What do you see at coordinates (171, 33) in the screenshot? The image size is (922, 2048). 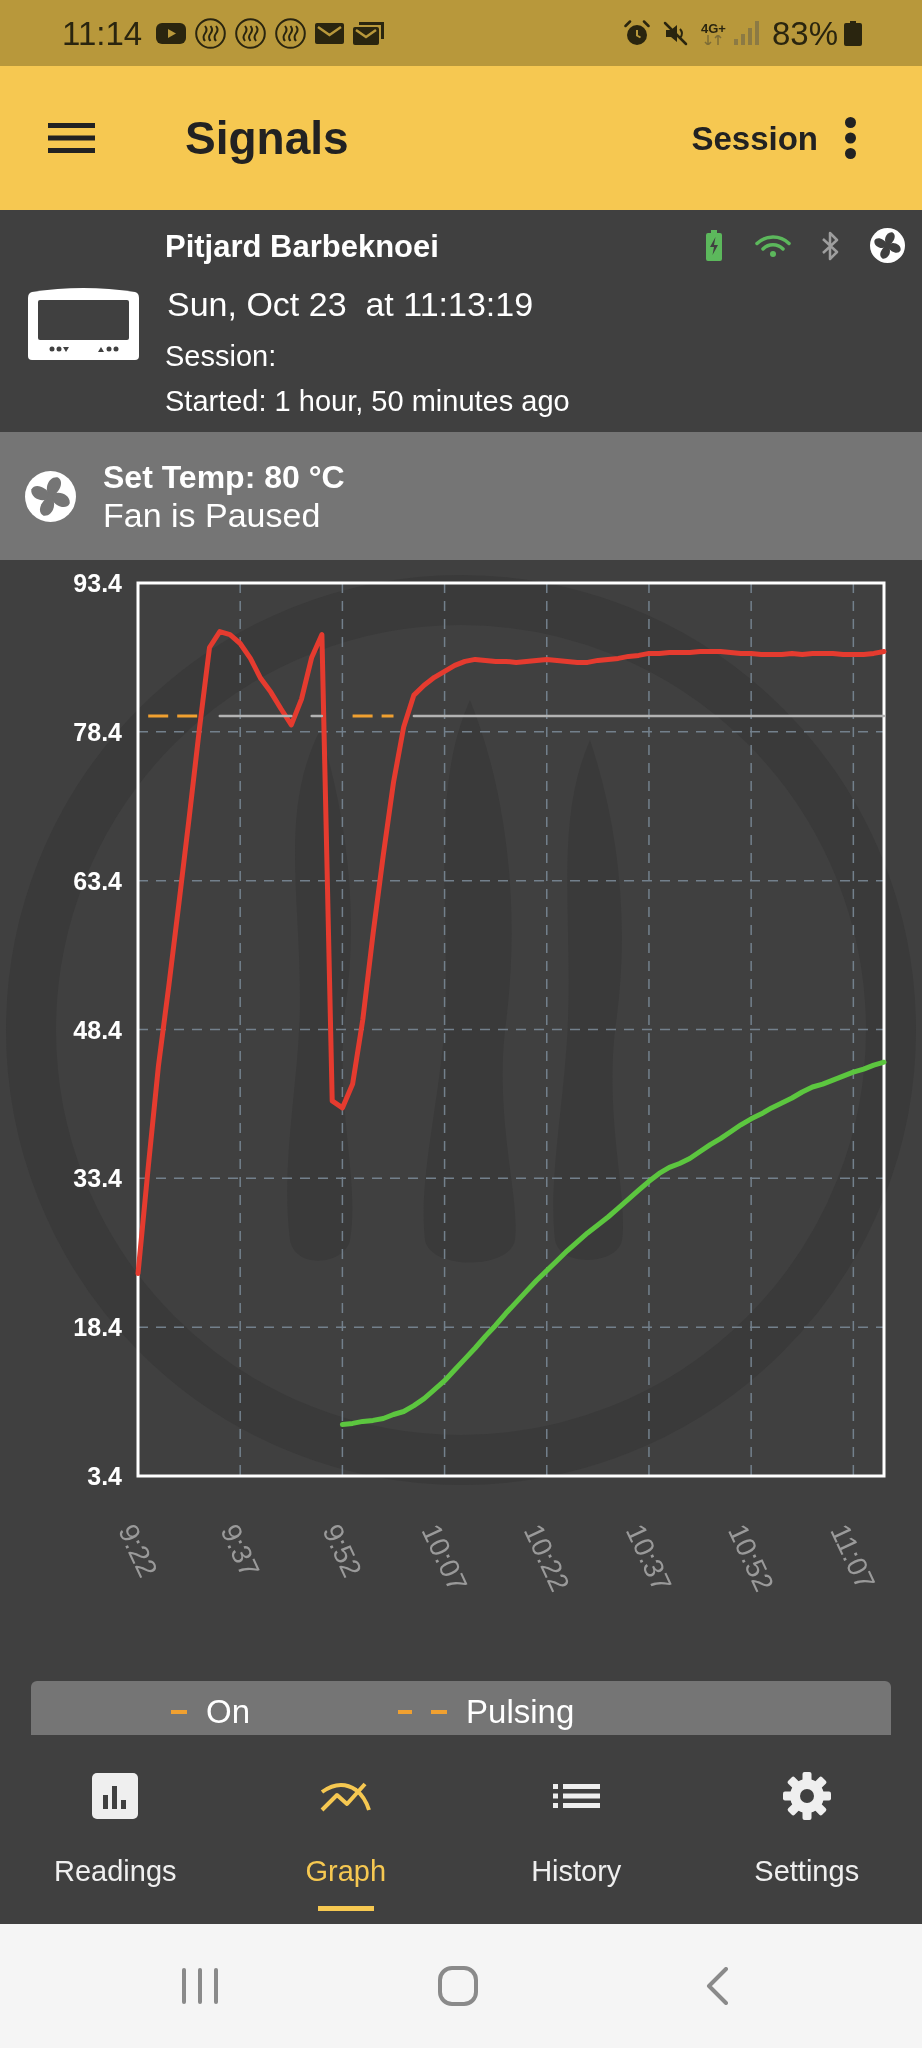 I see `video-play-icon` at bounding box center [171, 33].